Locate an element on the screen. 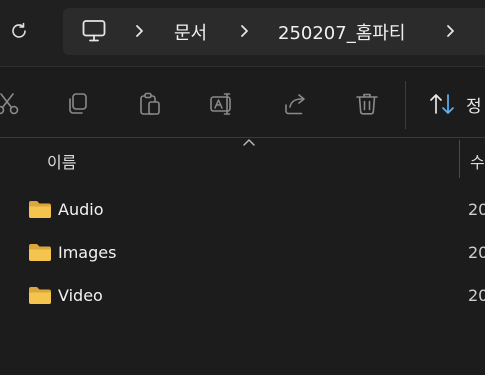  breadcrumb: 문서 250207_홈파티 is located at coordinates (274, 31).